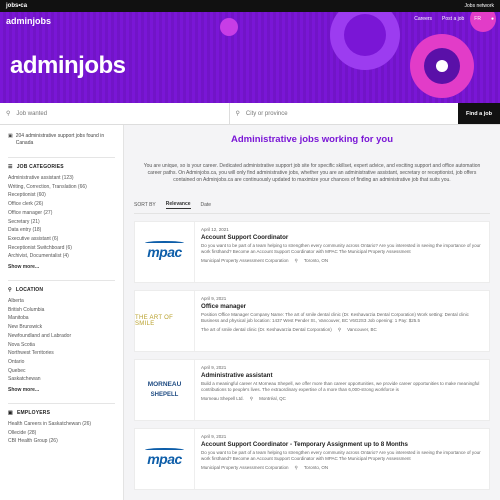  I want to click on page-title: Administrative jobs working for you, so click(312, 139).